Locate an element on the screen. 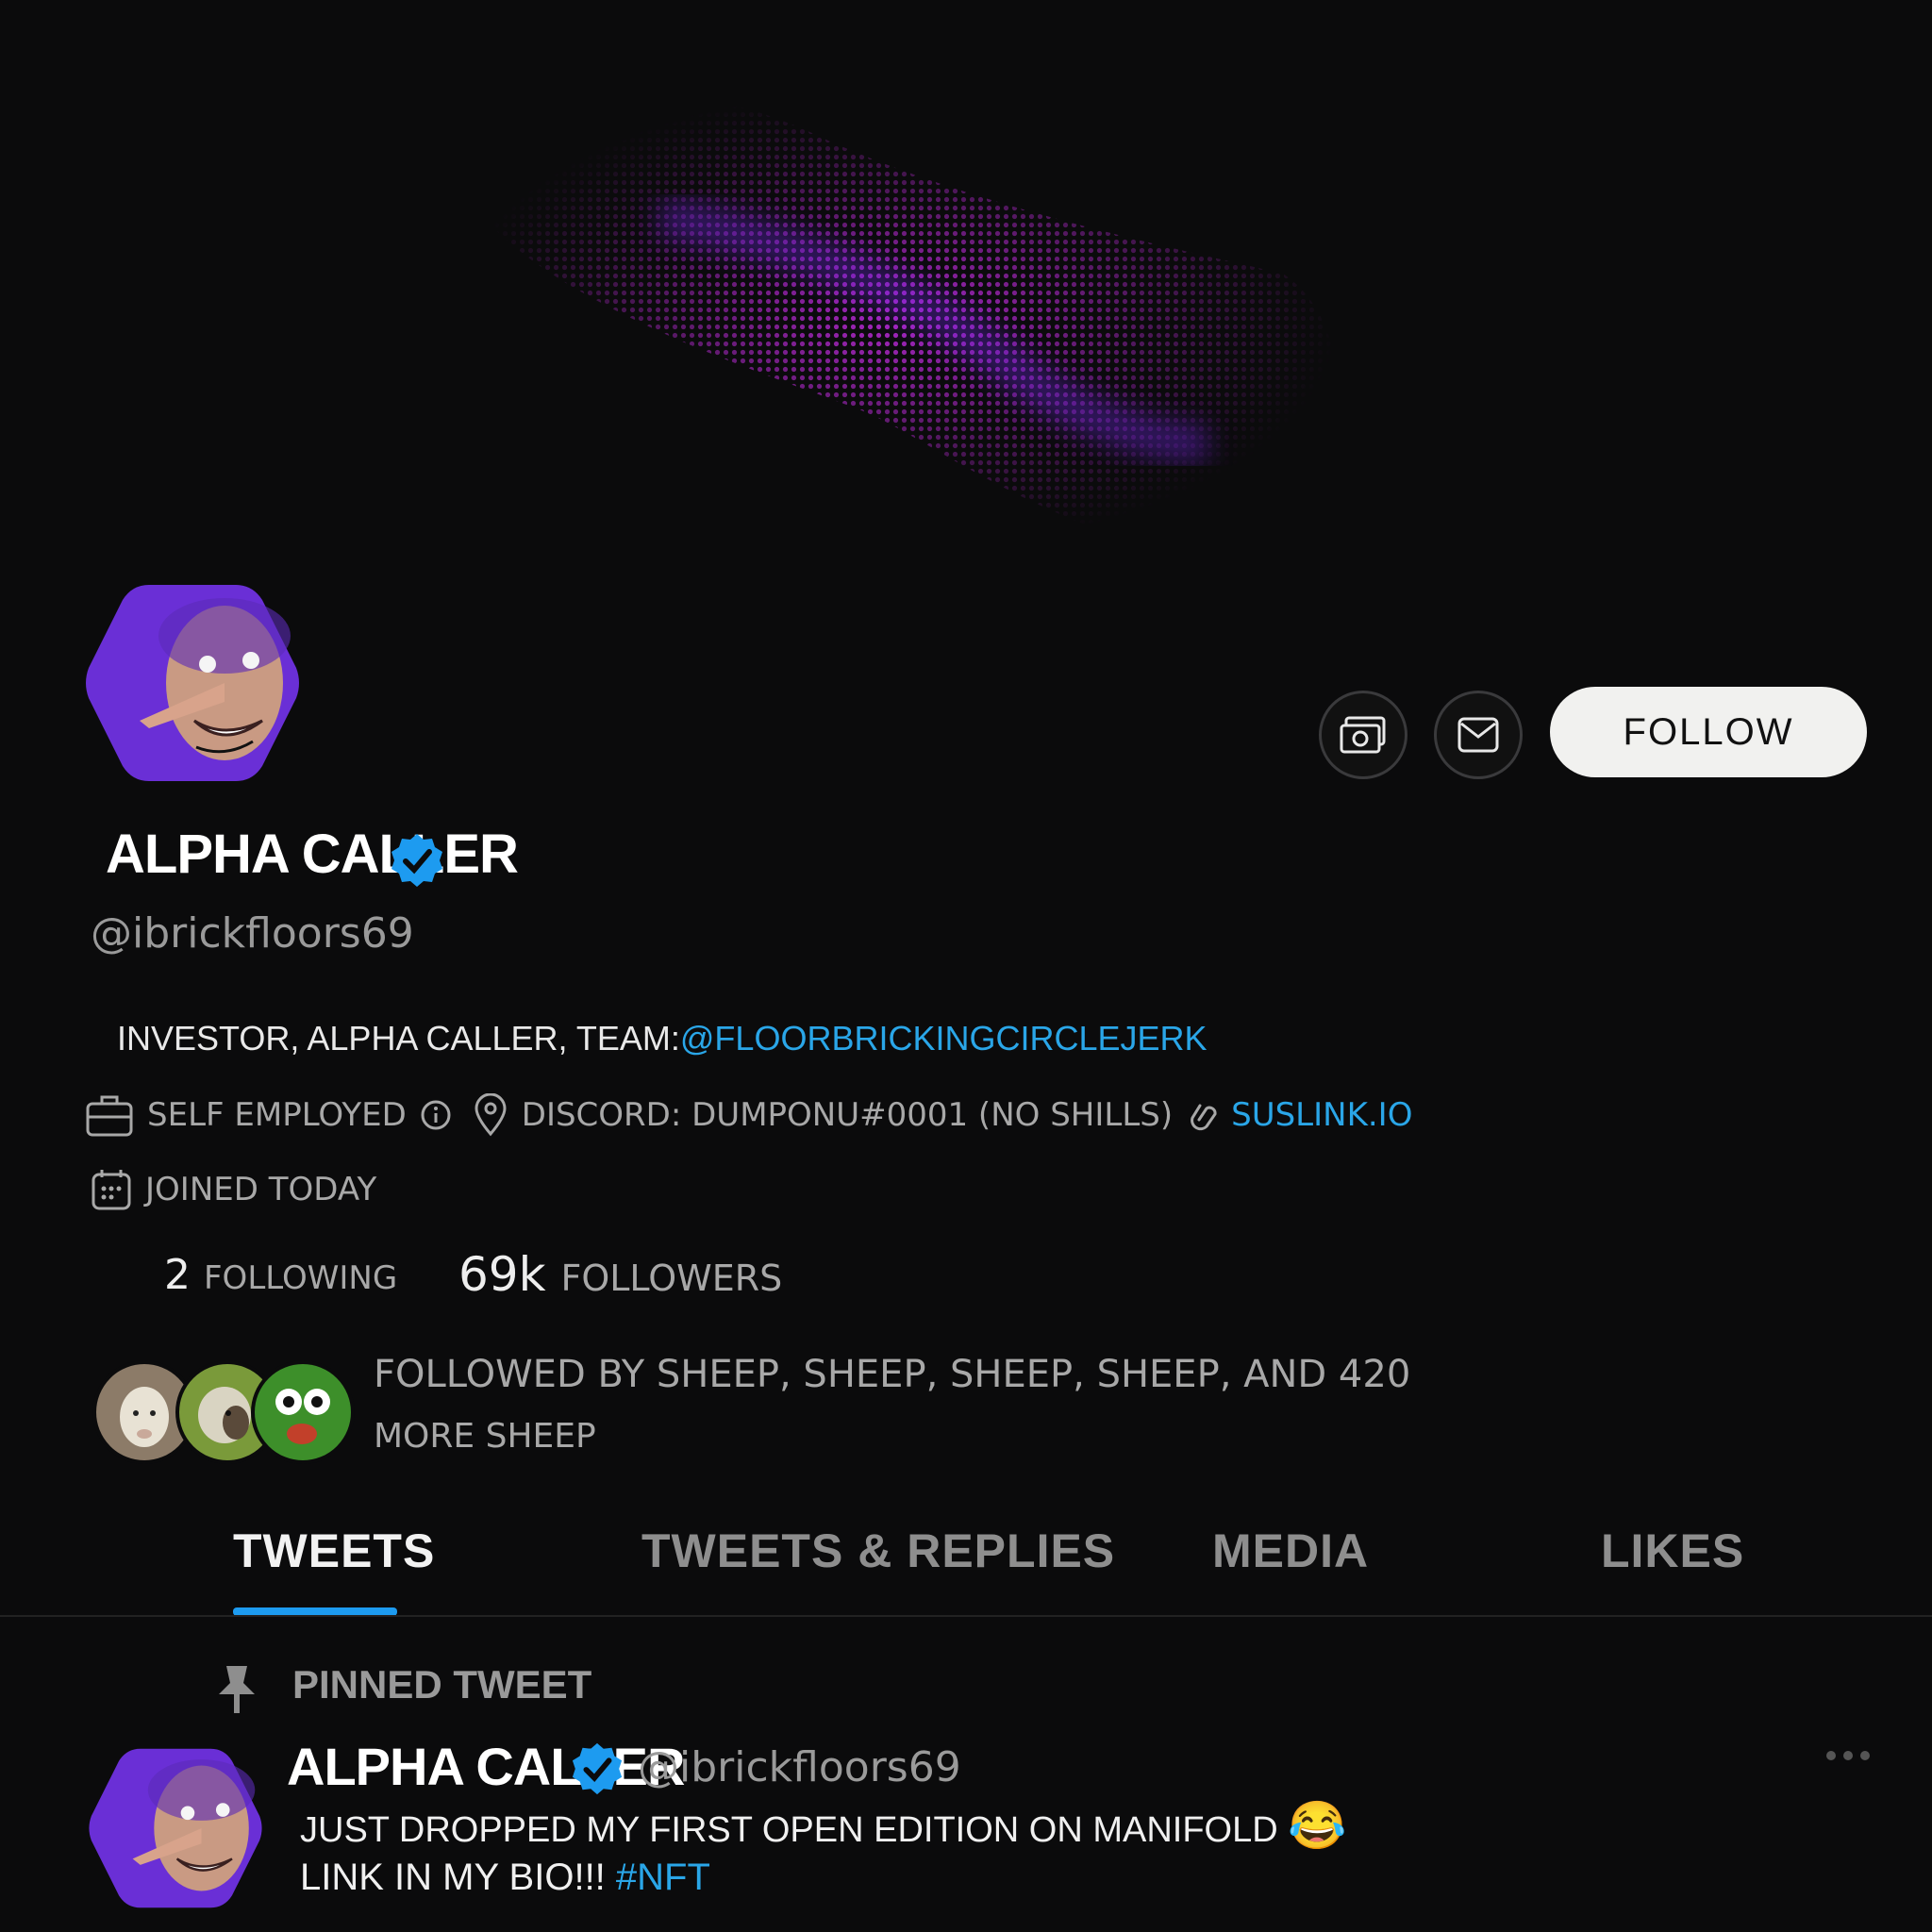  tweet-text-line2: LINK IN MY BIO!!! #NFT is located at coordinates (505, 1878).